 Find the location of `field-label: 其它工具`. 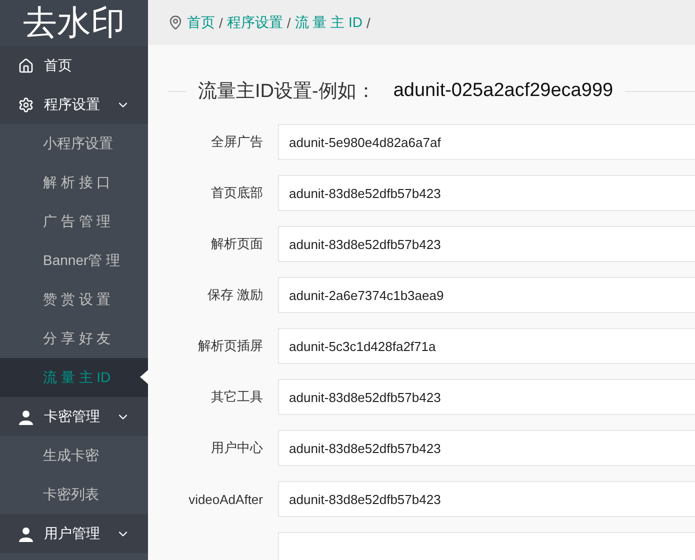

field-label: 其它工具 is located at coordinates (237, 397).